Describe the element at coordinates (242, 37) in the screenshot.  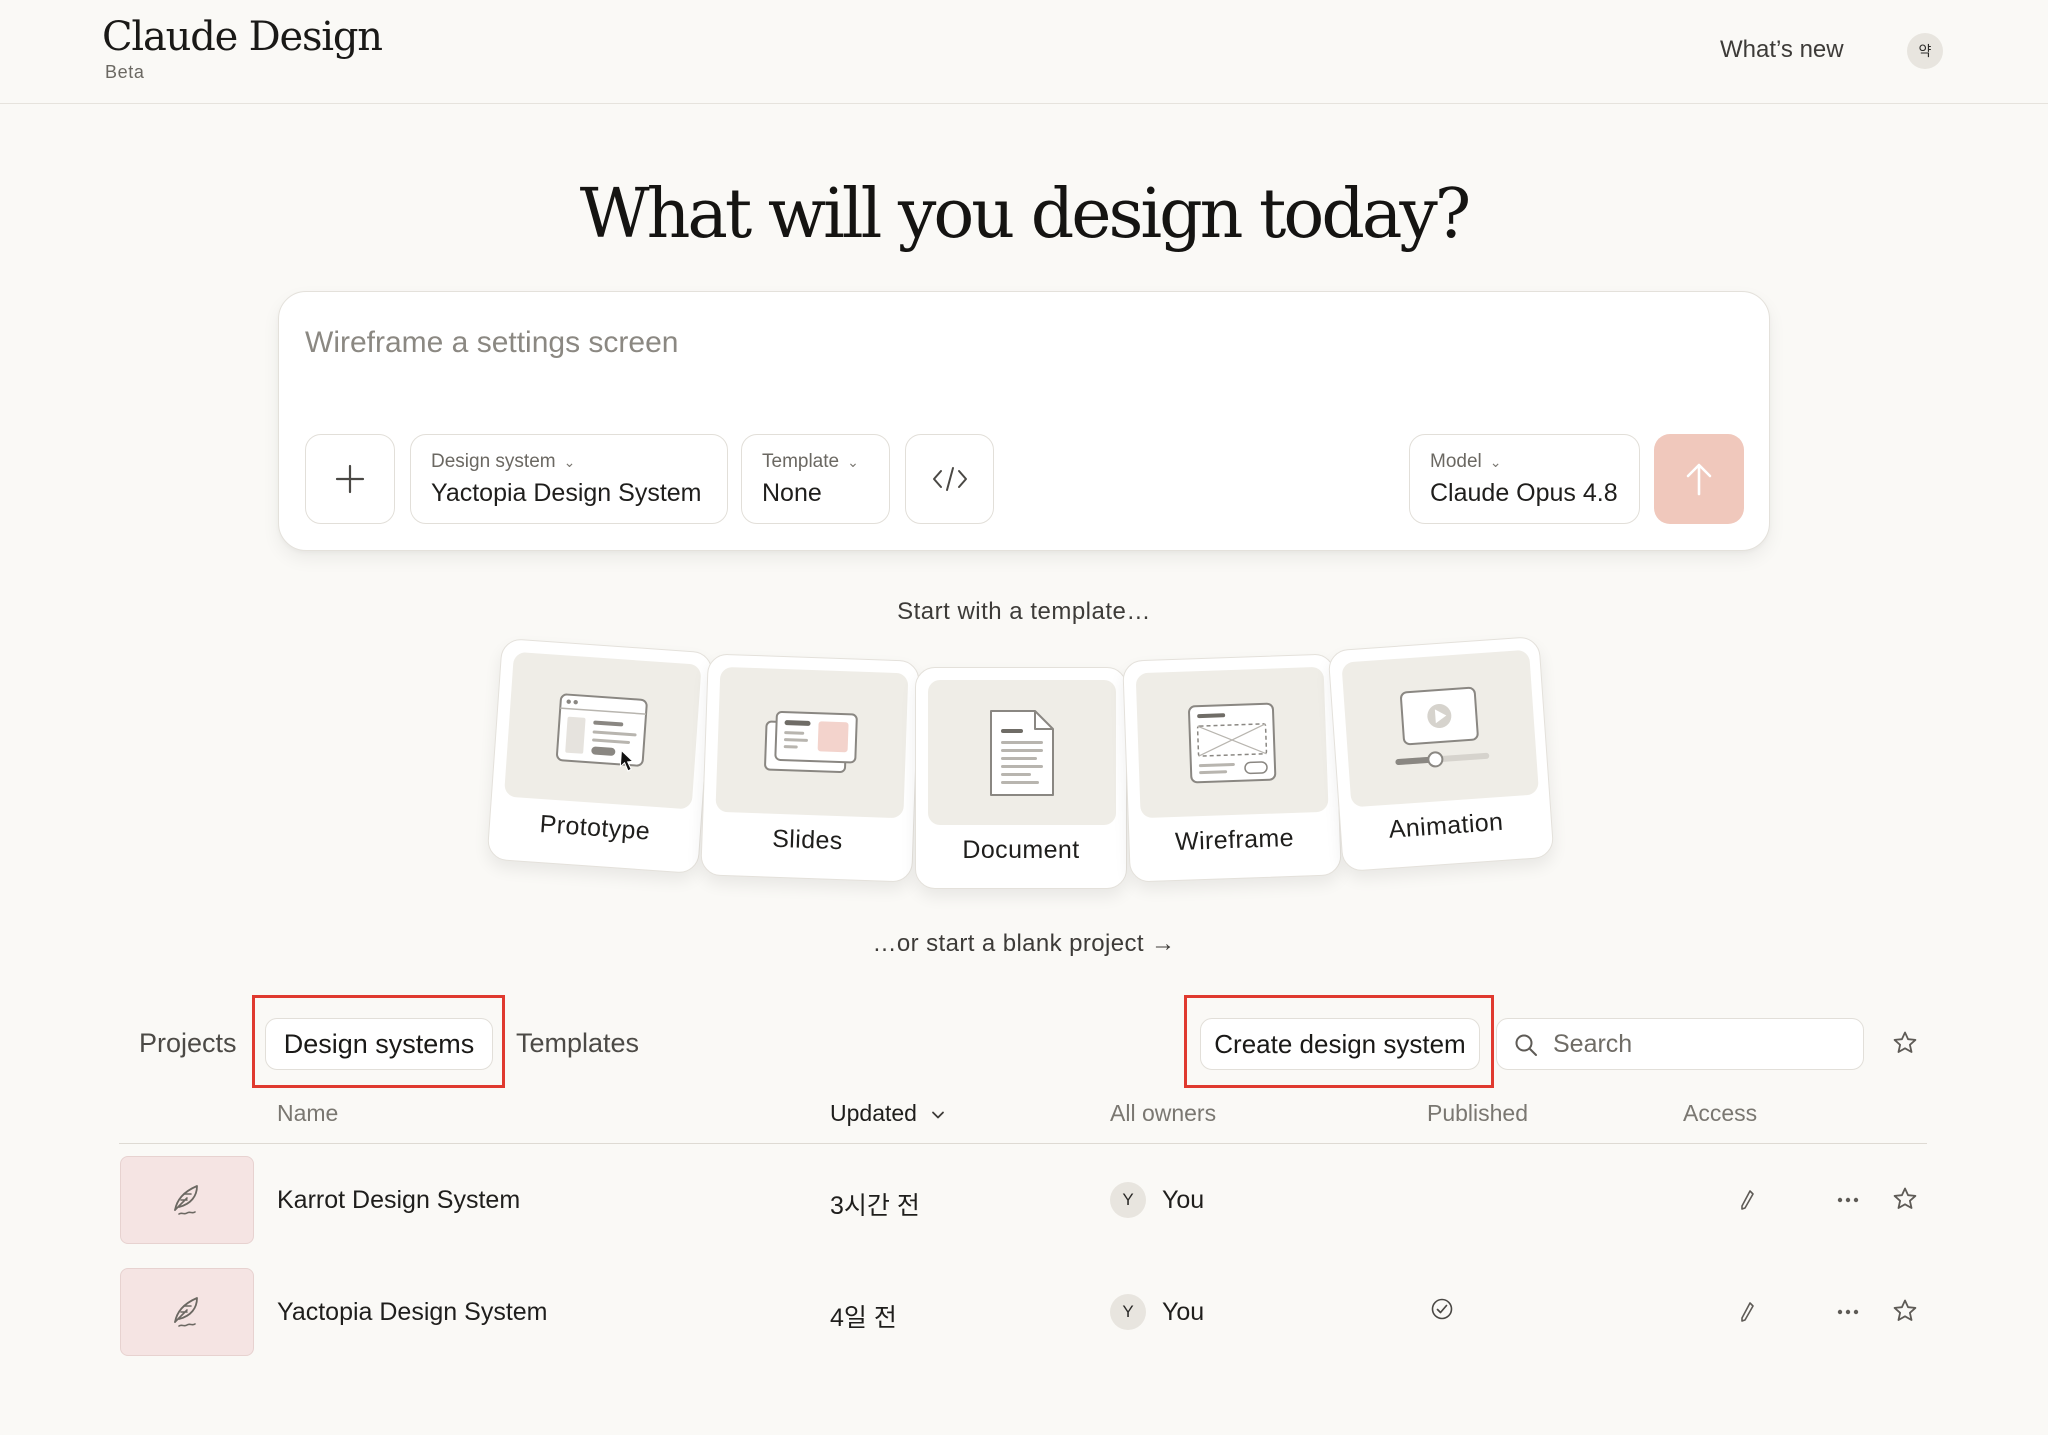
I see `app-logo: Claude Design` at that location.